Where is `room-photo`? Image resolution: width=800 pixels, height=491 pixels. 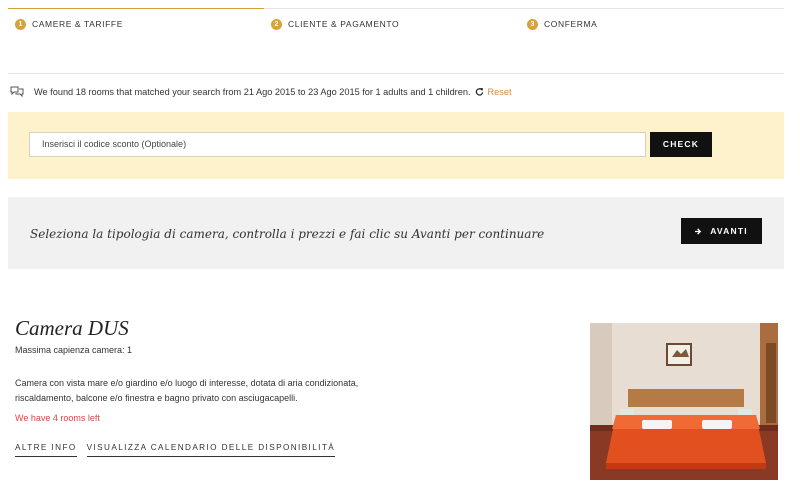
room-photo is located at coordinates (684, 401).